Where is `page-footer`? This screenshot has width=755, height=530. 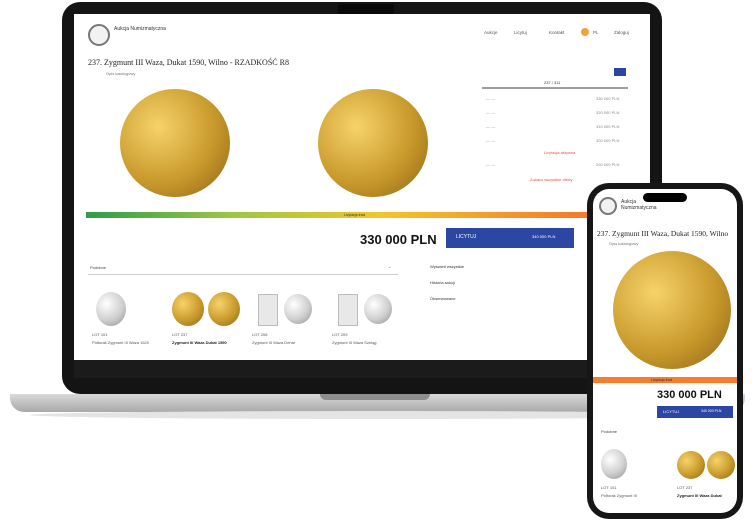 page-footer is located at coordinates (362, 369).